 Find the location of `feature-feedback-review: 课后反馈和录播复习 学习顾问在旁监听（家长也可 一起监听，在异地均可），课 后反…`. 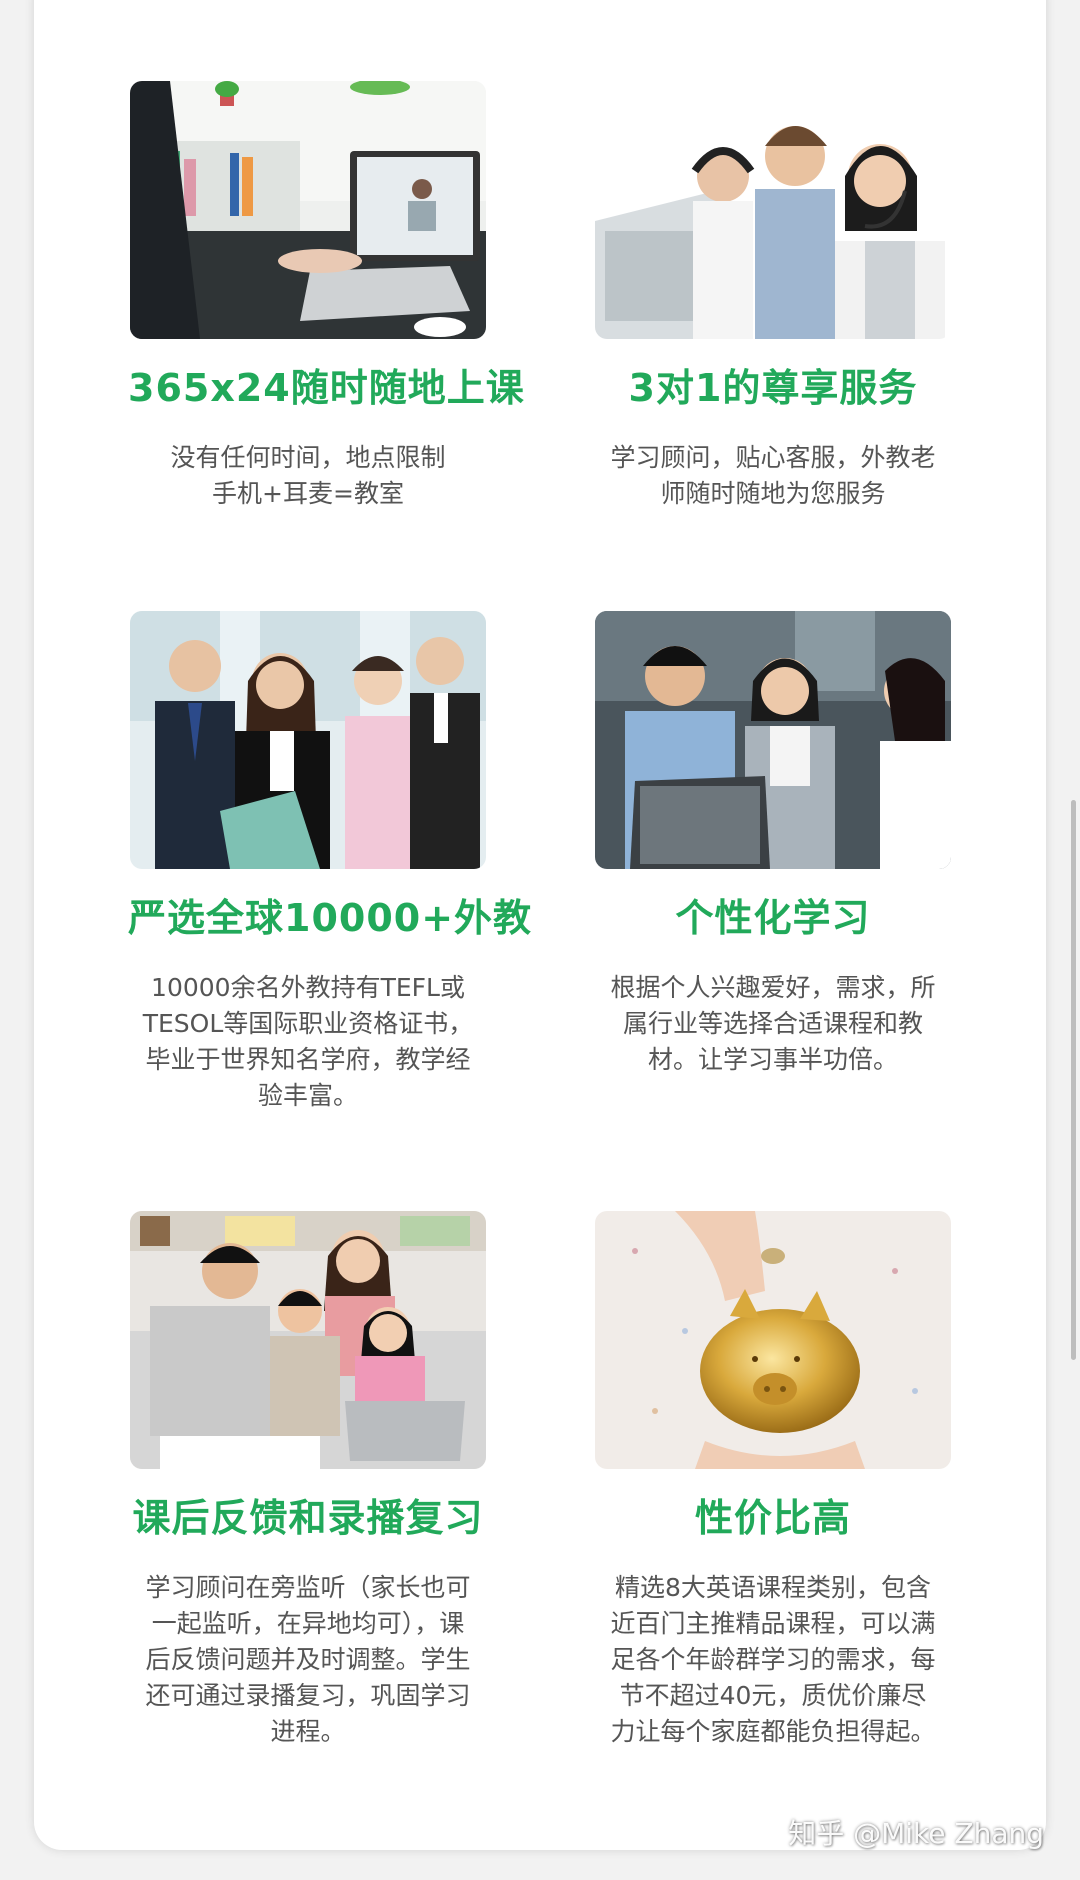

feature-feedback-review: 课后反馈和录播复习 学习顾问在旁监听（家长也可 一起监听，在异地均可），课 后反… is located at coordinates (308, 1480).